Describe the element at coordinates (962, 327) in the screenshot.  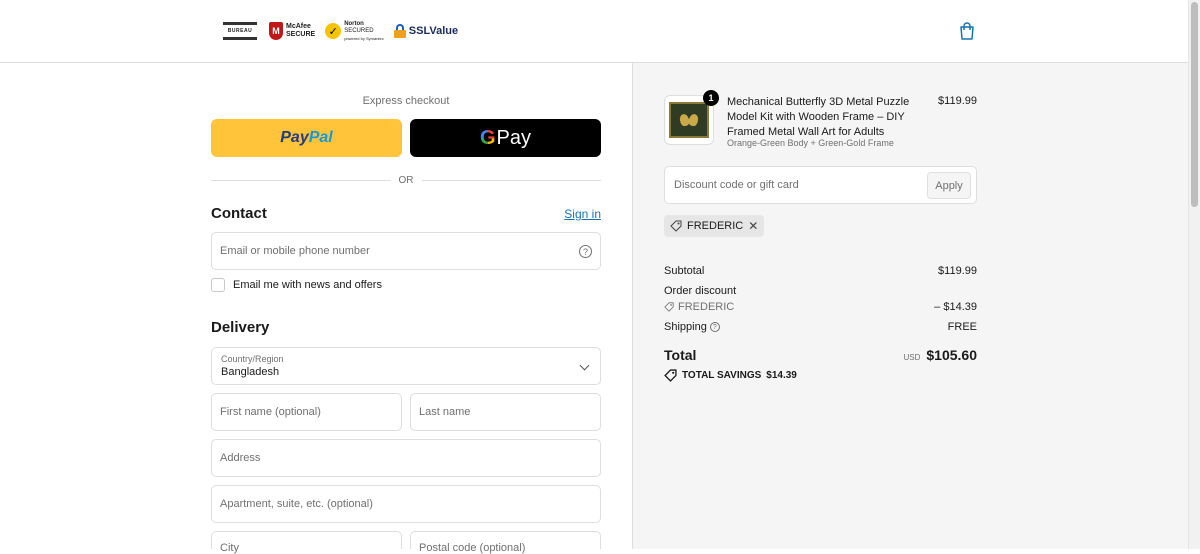
I see `shipping-value: FREE` at that location.